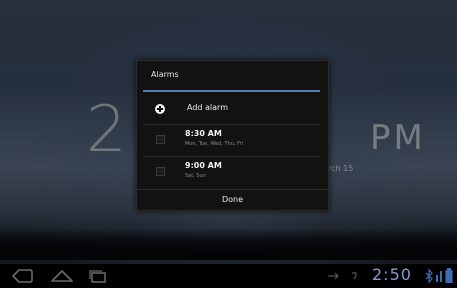  What do you see at coordinates (98, 276) in the screenshot?
I see `recent-apps-icon` at bounding box center [98, 276].